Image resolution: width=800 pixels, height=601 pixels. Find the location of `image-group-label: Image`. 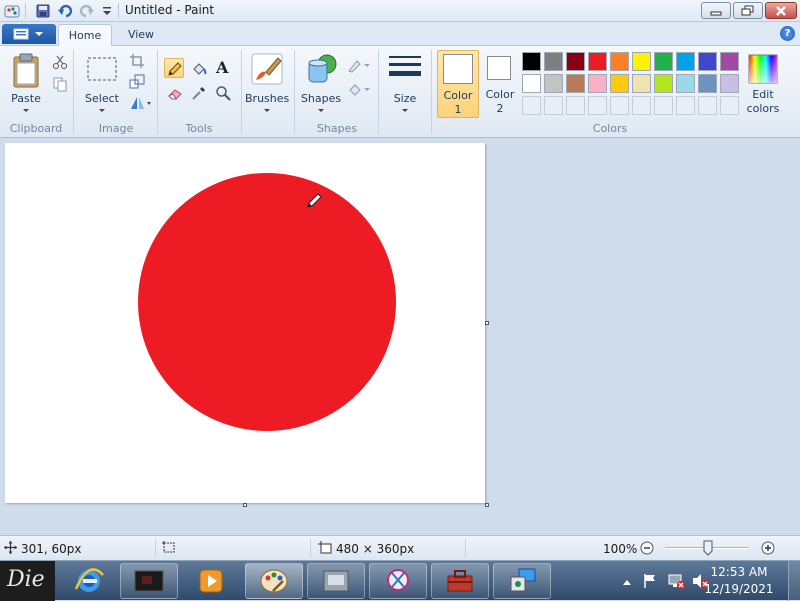

image-group-label: Image is located at coordinates (116, 128).